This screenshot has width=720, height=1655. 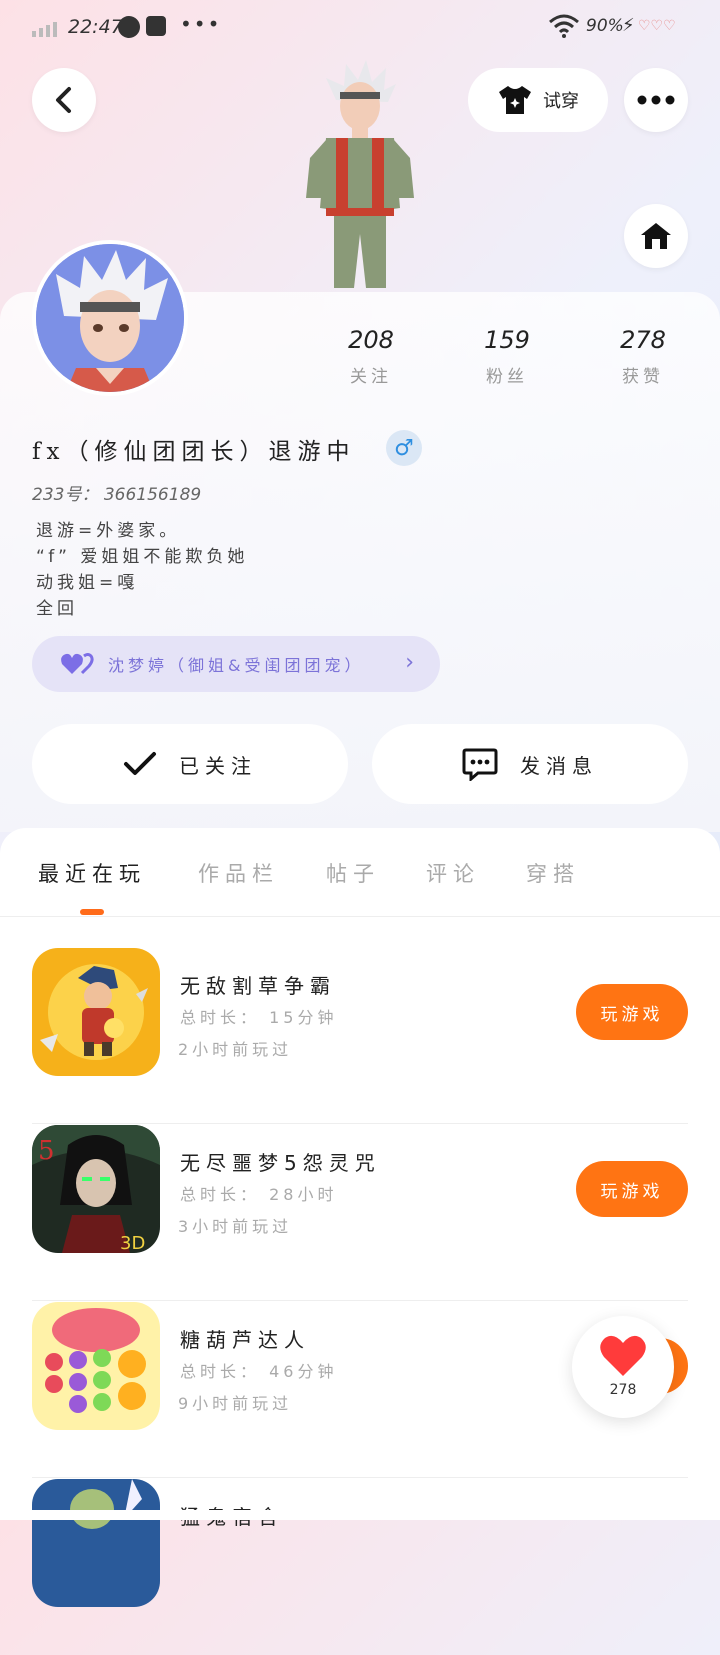 I want to click on back-arrow-icon, so click(x=63, y=100).